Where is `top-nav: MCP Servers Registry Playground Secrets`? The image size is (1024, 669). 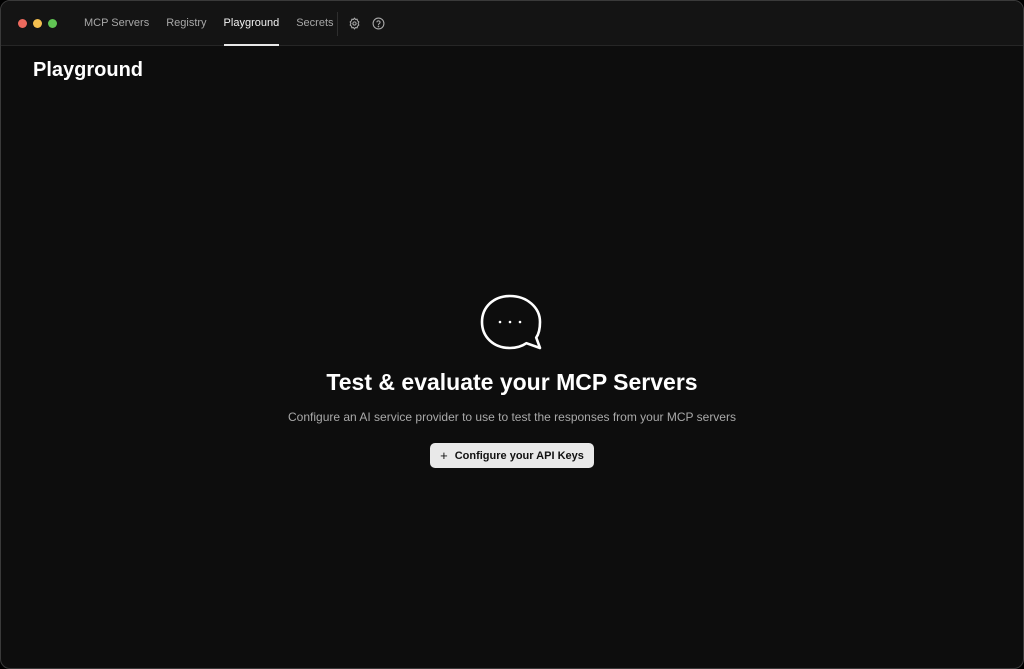 top-nav: MCP Servers Registry Playground Secrets is located at coordinates (217, 23).